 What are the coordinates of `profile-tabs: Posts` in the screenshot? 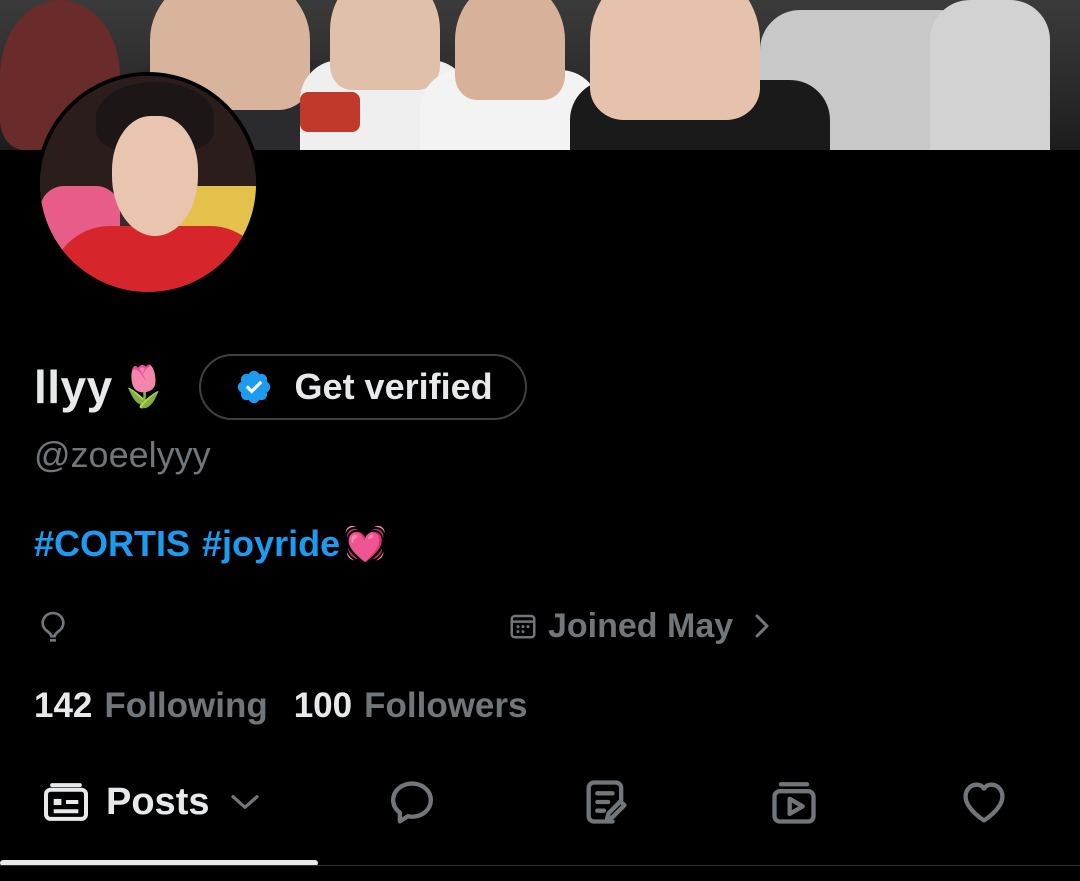 It's located at (540, 815).